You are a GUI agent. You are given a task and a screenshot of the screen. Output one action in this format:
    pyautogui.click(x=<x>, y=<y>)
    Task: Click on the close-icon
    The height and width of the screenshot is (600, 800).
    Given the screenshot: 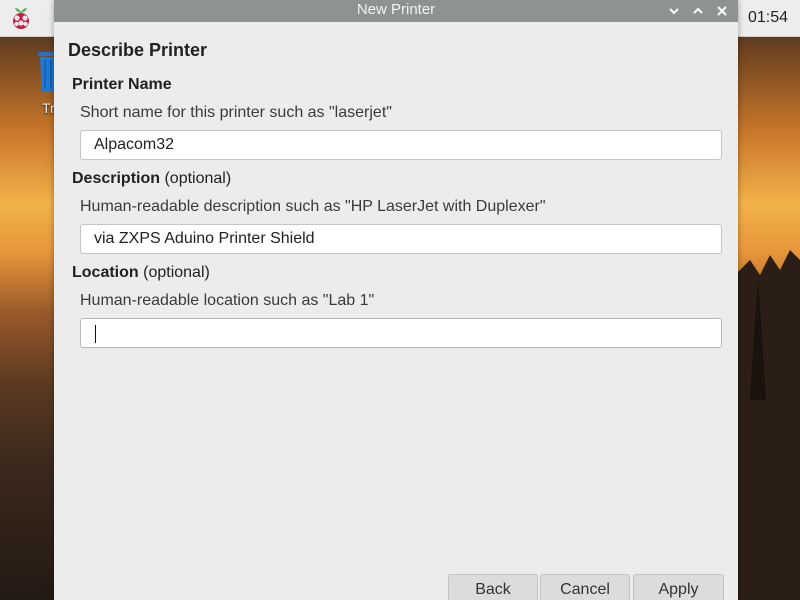 What is the action you would take?
    pyautogui.click(x=722, y=11)
    